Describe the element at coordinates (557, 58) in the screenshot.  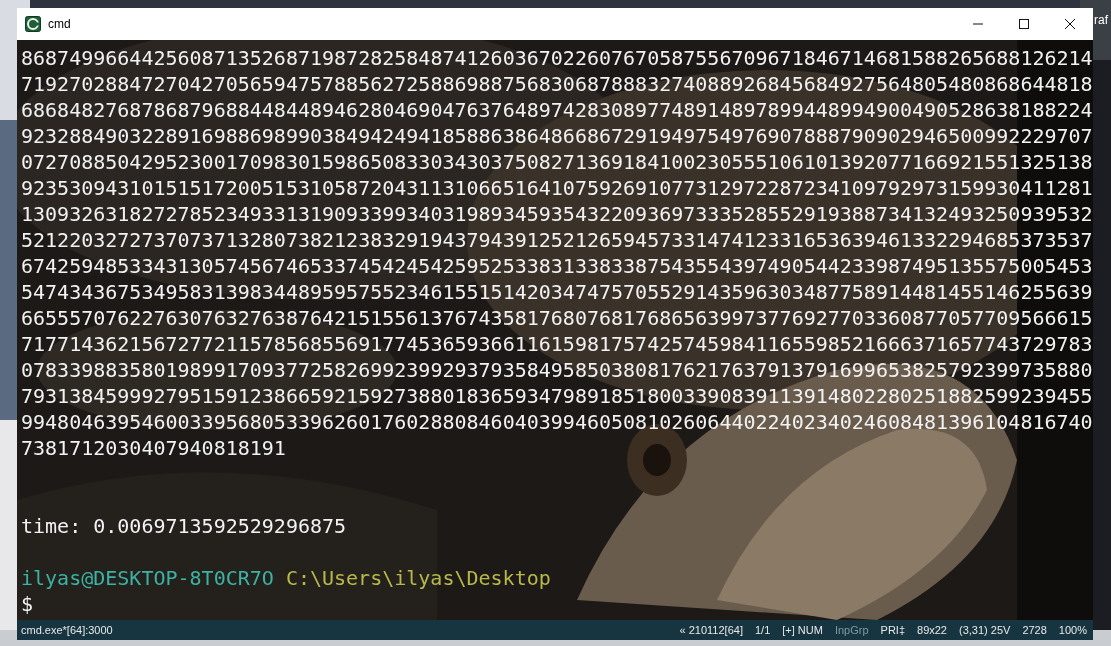
I see `output-line: 86874996644256087135268719872825848741260367022607670587556709671846714681588265688126214` at that location.